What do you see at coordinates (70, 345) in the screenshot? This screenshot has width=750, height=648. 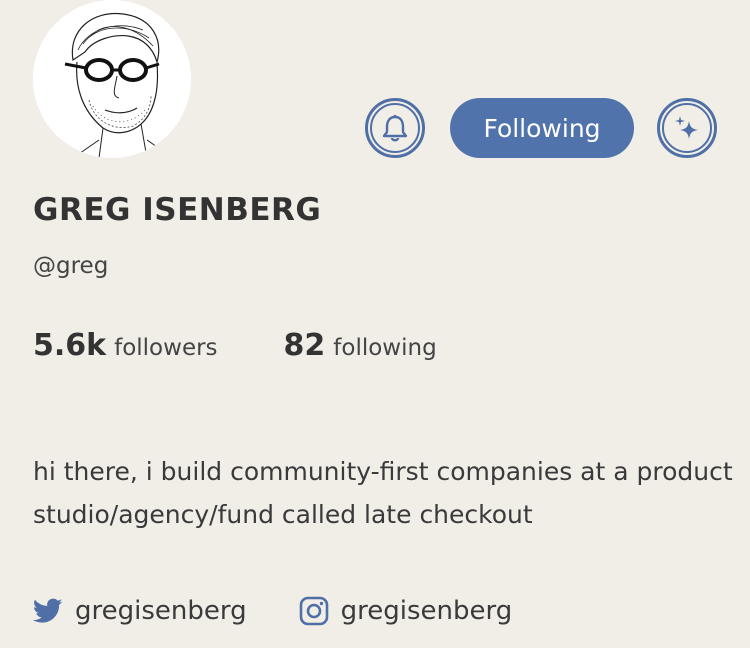 I see `followers-count: 5.6k` at bounding box center [70, 345].